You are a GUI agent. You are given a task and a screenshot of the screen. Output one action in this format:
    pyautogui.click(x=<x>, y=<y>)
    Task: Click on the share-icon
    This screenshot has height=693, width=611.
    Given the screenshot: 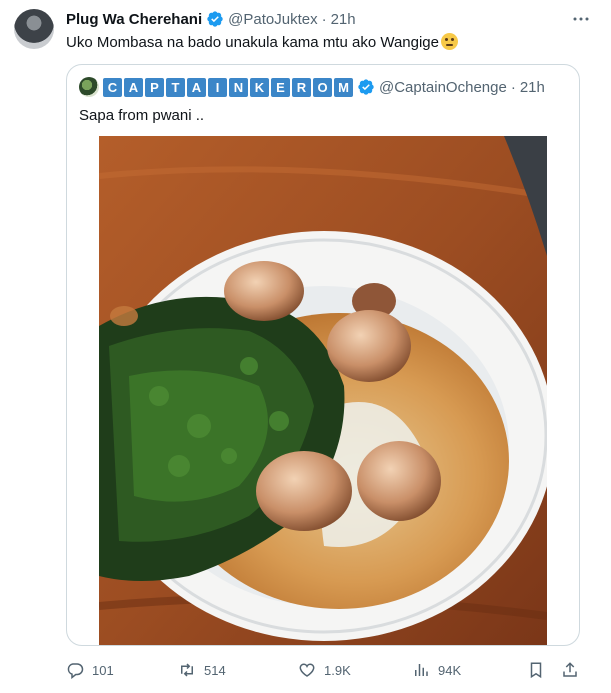 What is the action you would take?
    pyautogui.click(x=570, y=669)
    